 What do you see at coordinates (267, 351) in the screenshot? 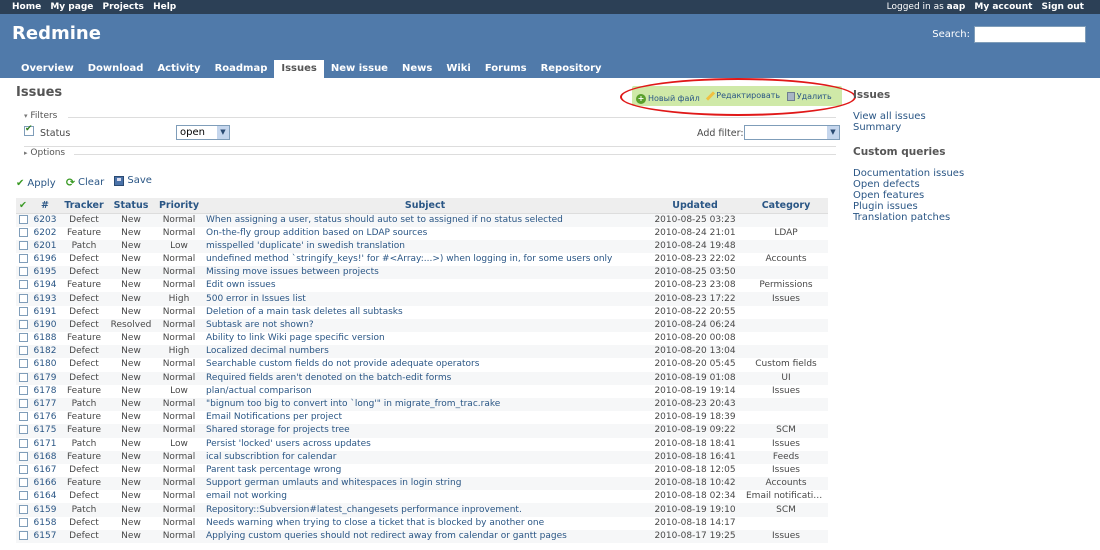
I see `issue-subject-link: Localized decimal numbers` at bounding box center [267, 351].